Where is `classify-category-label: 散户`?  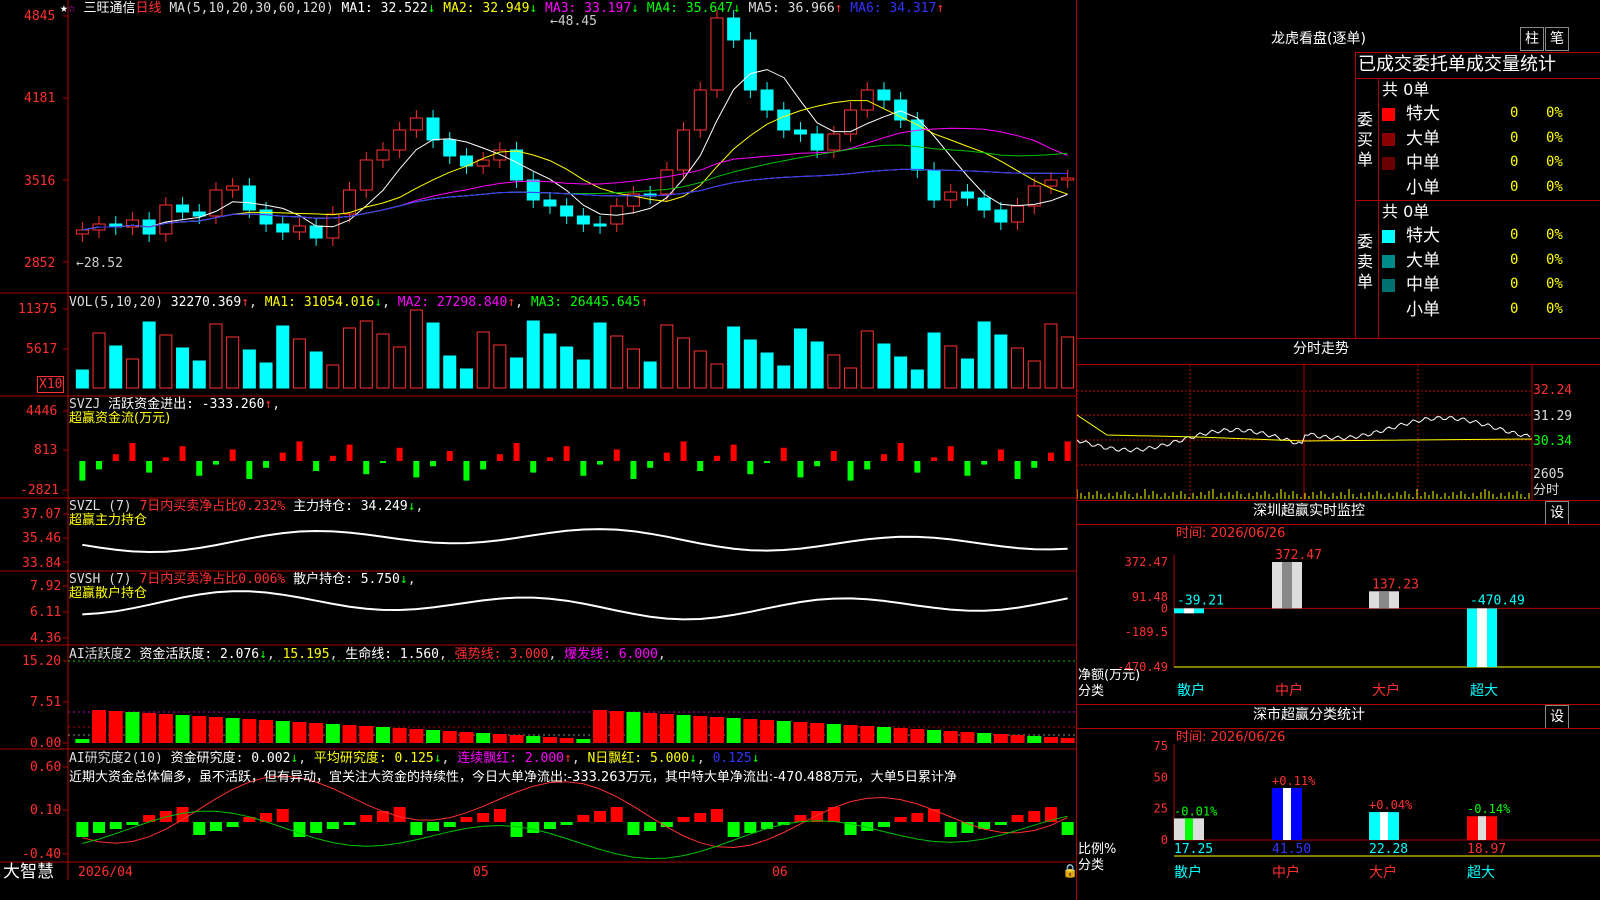 classify-category-label: 散户 is located at coordinates (1188, 872).